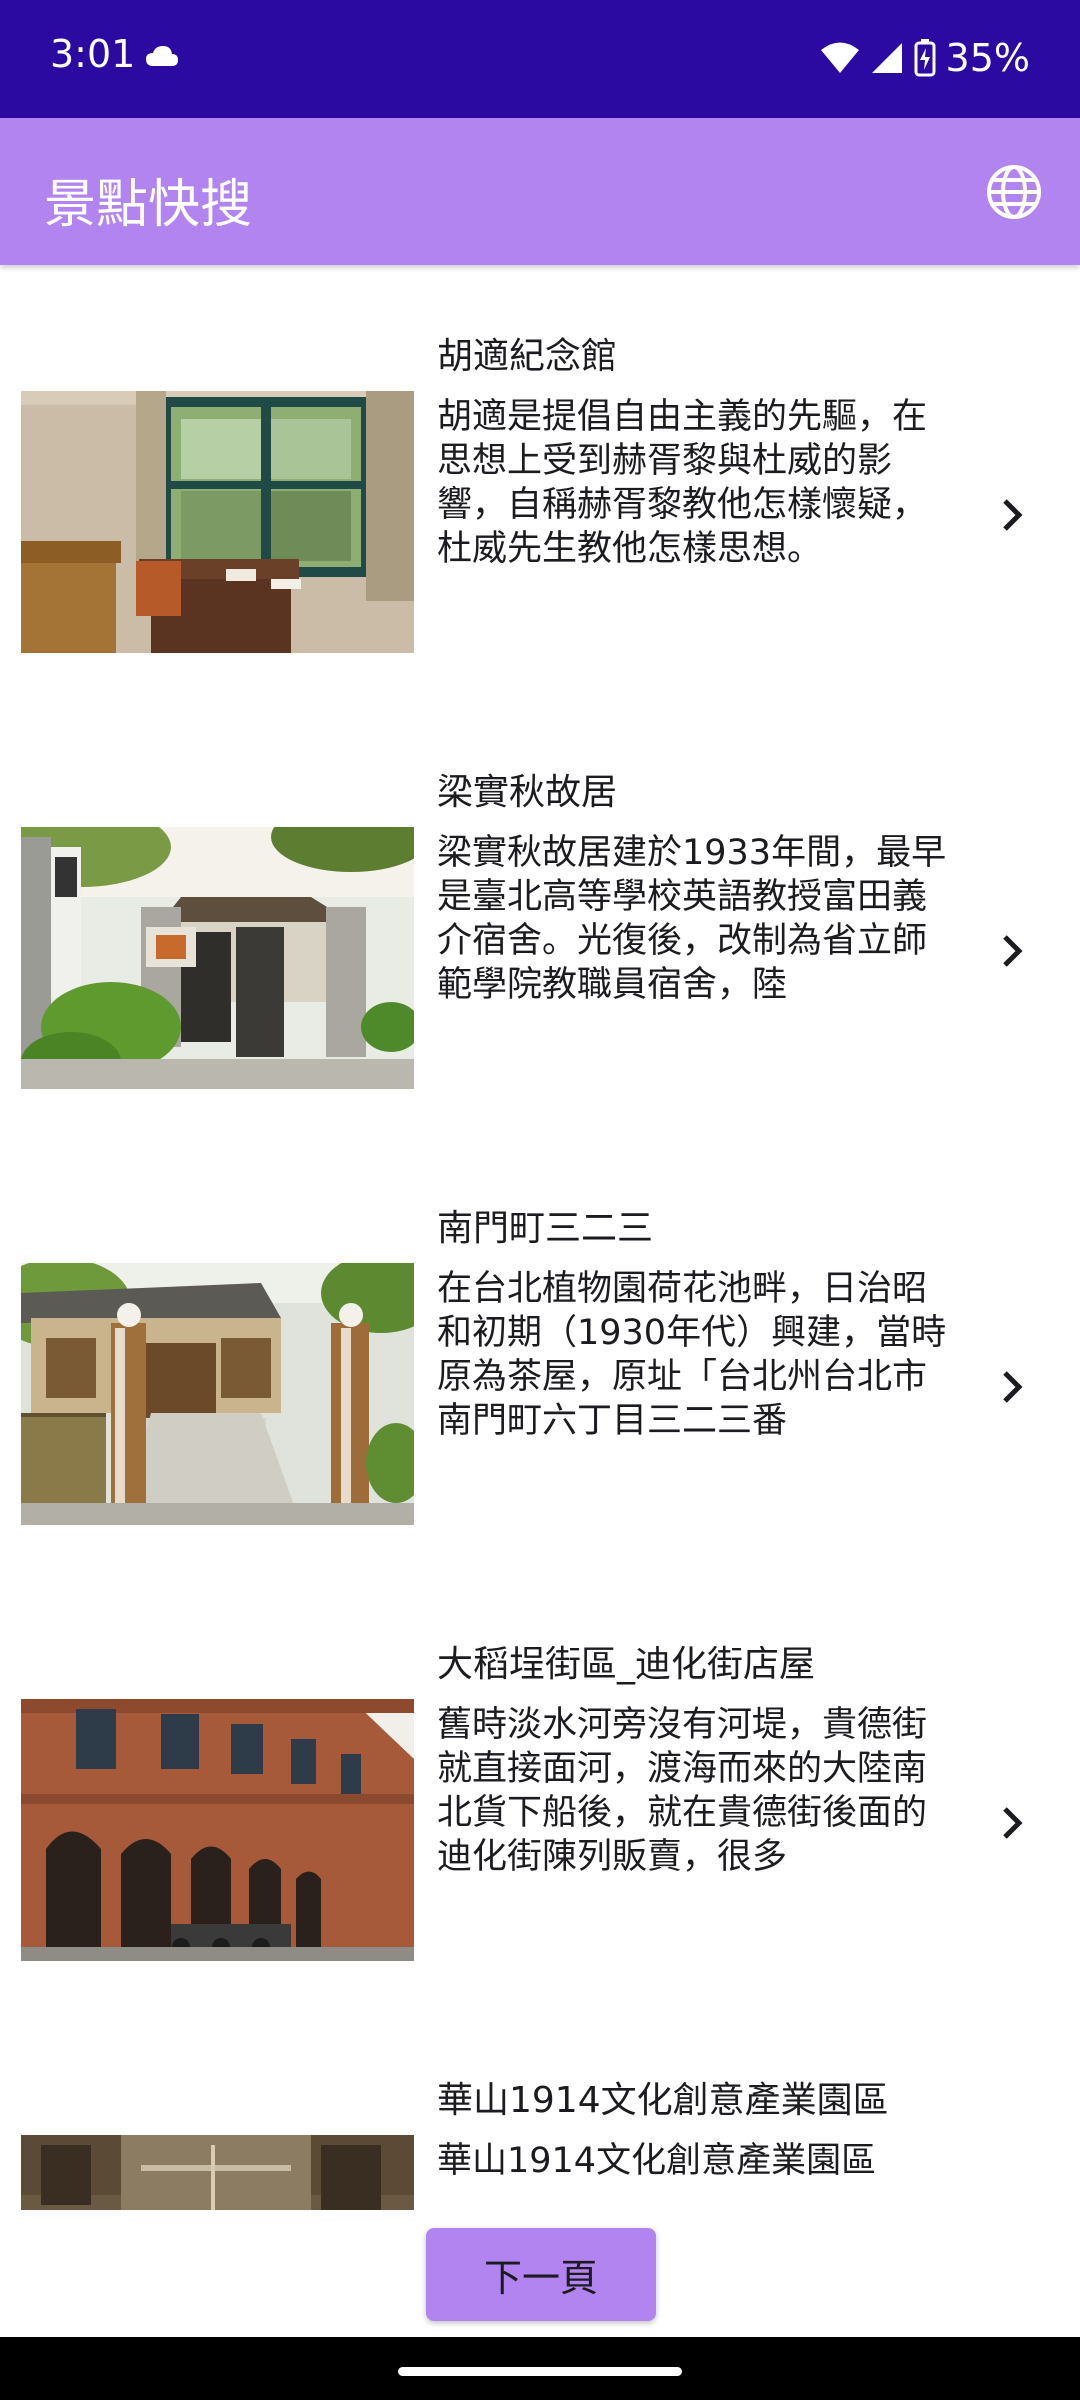 Image resolution: width=1080 pixels, height=2400 pixels. I want to click on status-time: 3:01, so click(93, 54).